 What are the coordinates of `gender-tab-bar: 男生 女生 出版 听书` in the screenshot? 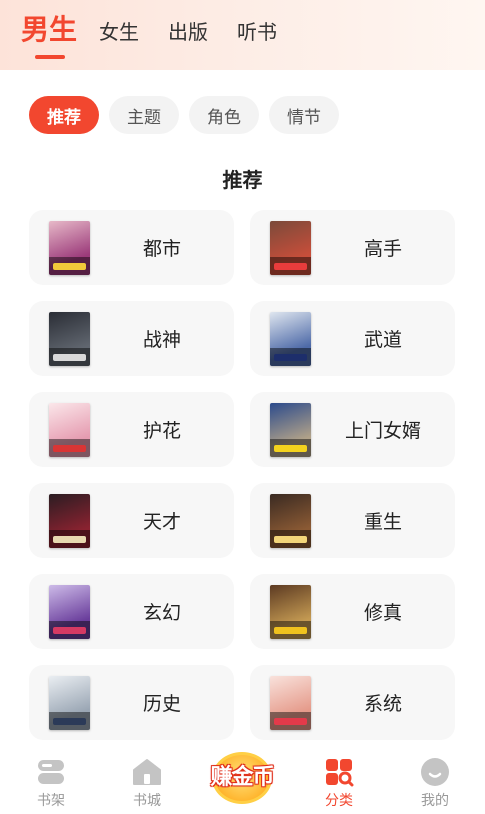 It's located at (242, 35).